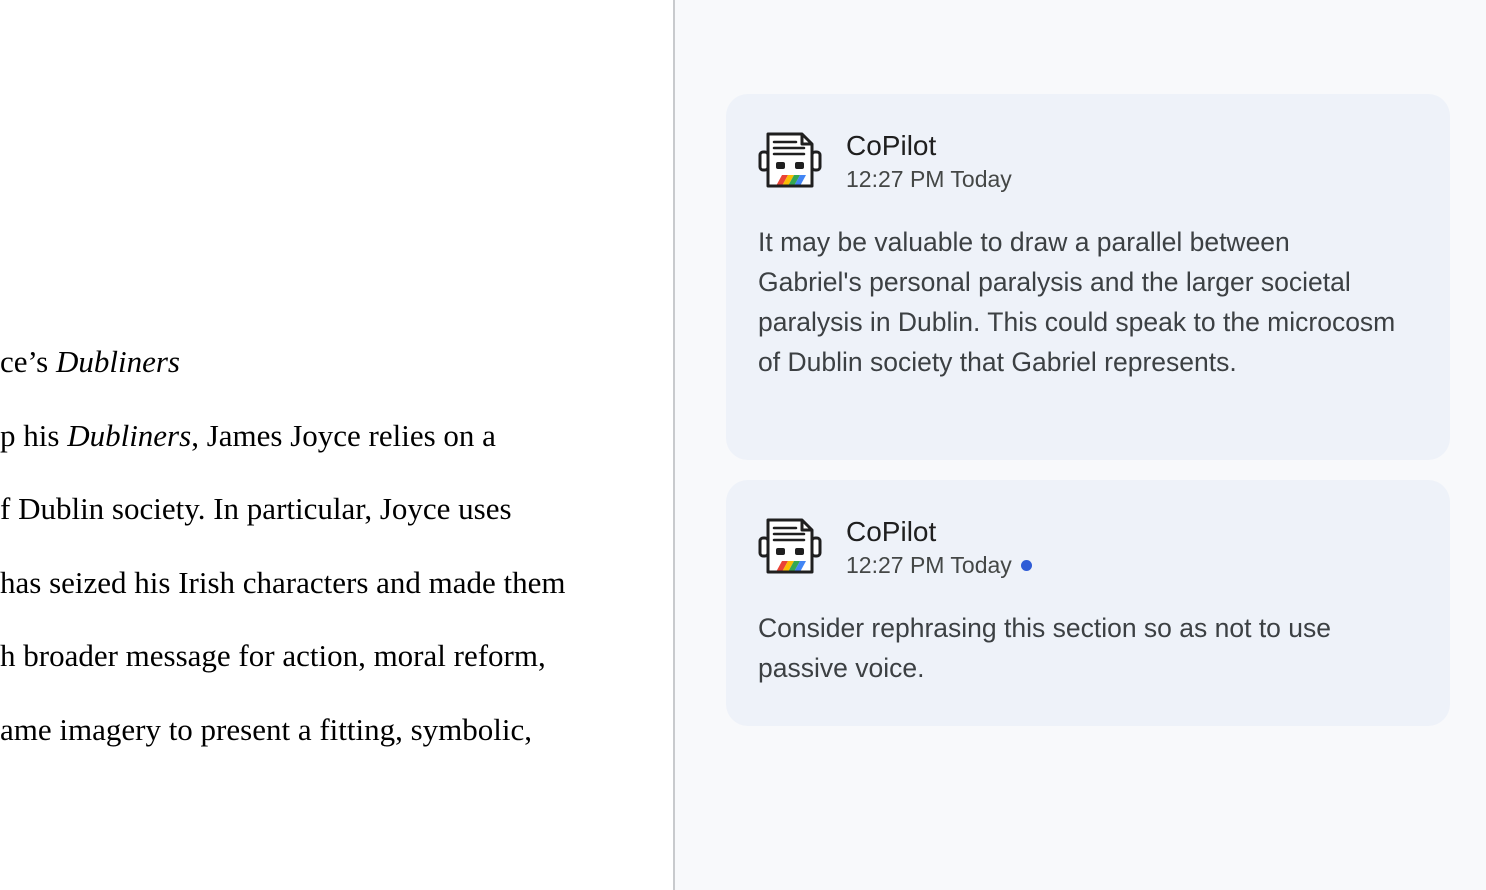 Image resolution: width=1486 pixels, height=890 pixels. I want to click on document-line: ce’s Dubliners, so click(90, 361).